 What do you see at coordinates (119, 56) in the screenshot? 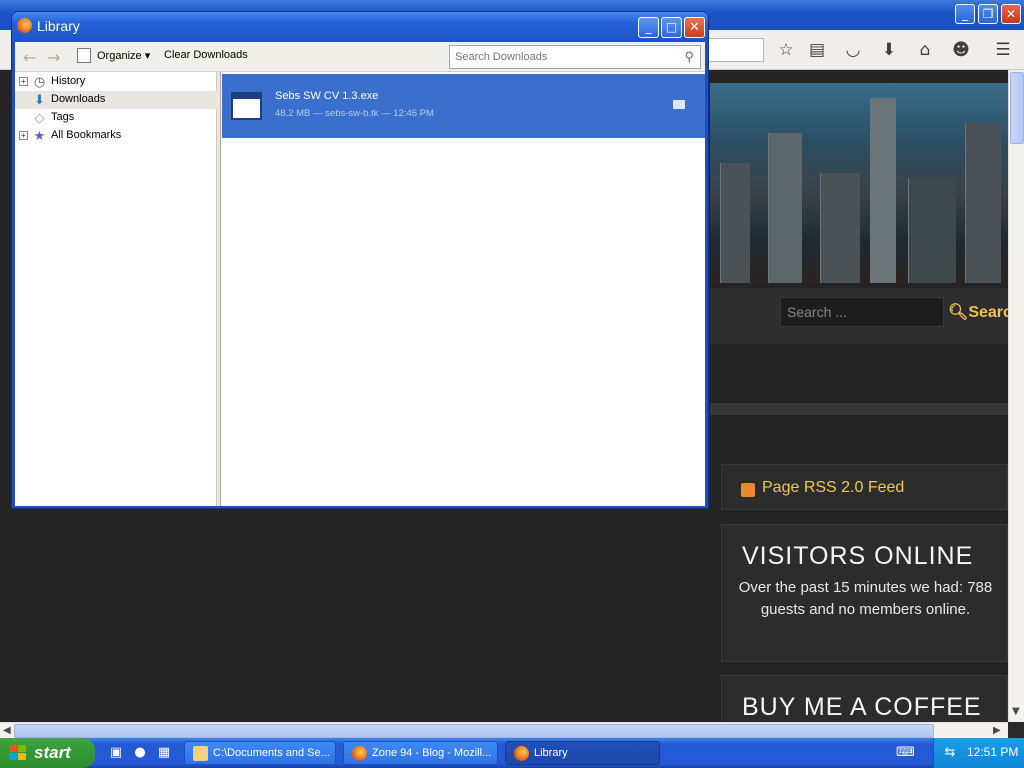
I see `organize-label: Organize` at bounding box center [119, 56].